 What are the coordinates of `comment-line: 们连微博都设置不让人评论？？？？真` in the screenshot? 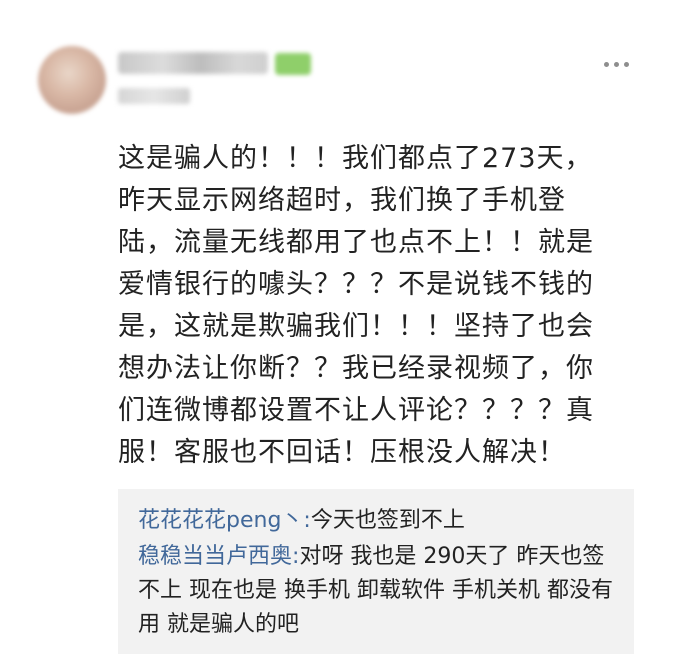 It's located at (356, 410).